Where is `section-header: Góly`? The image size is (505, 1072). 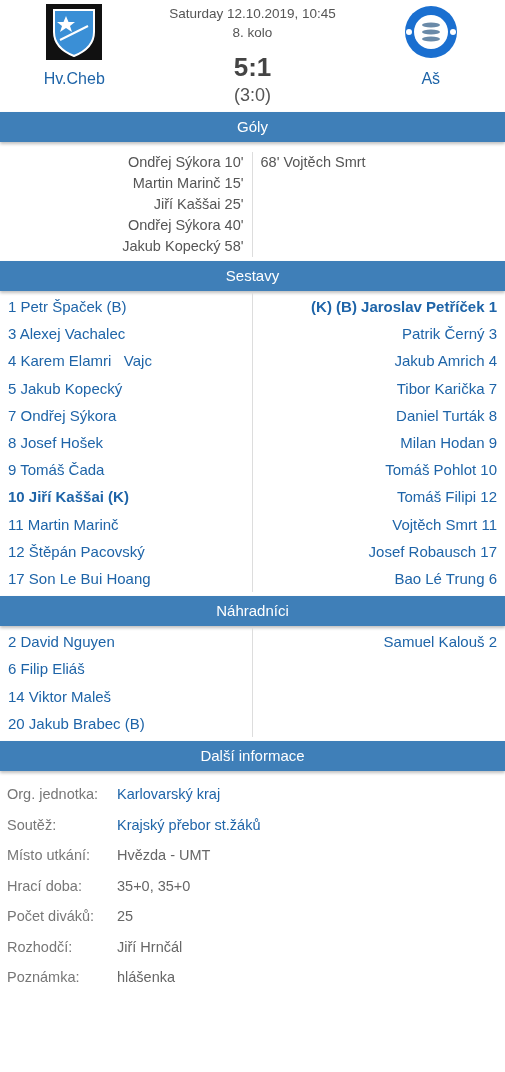
section-header: Góly is located at coordinates (252, 127).